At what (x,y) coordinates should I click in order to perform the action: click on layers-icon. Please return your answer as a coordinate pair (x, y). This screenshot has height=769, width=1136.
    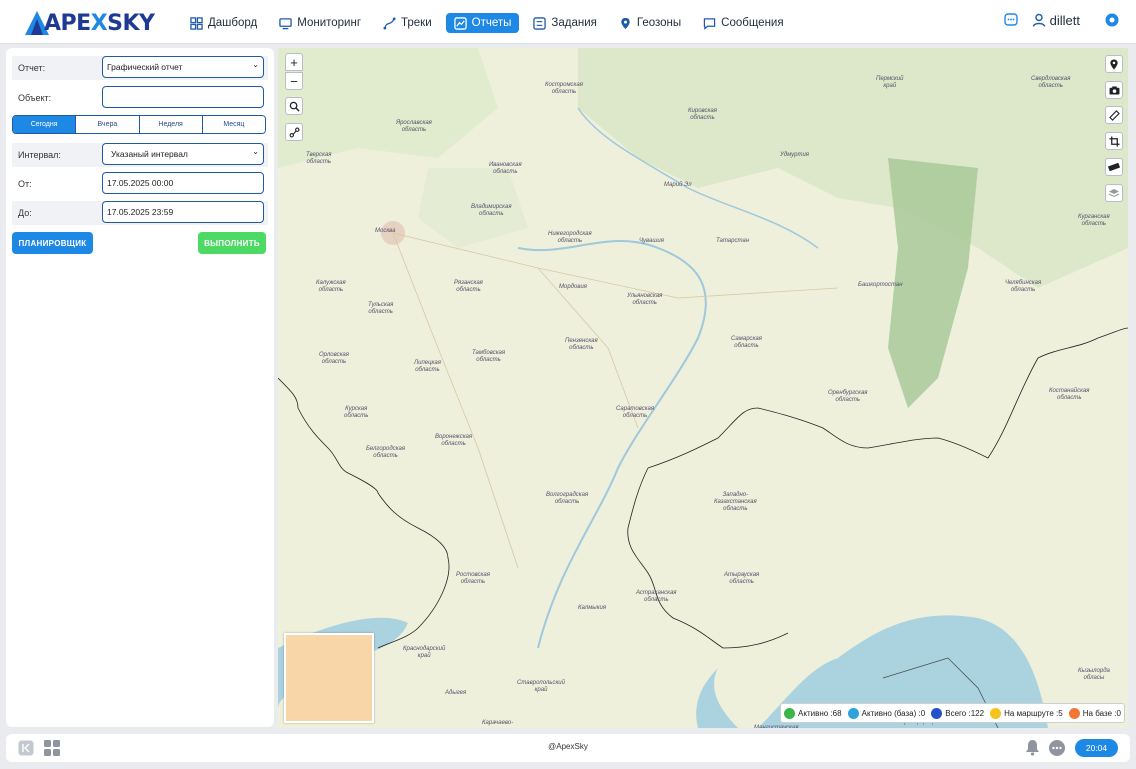
    Looking at the image, I should click on (1114, 192).